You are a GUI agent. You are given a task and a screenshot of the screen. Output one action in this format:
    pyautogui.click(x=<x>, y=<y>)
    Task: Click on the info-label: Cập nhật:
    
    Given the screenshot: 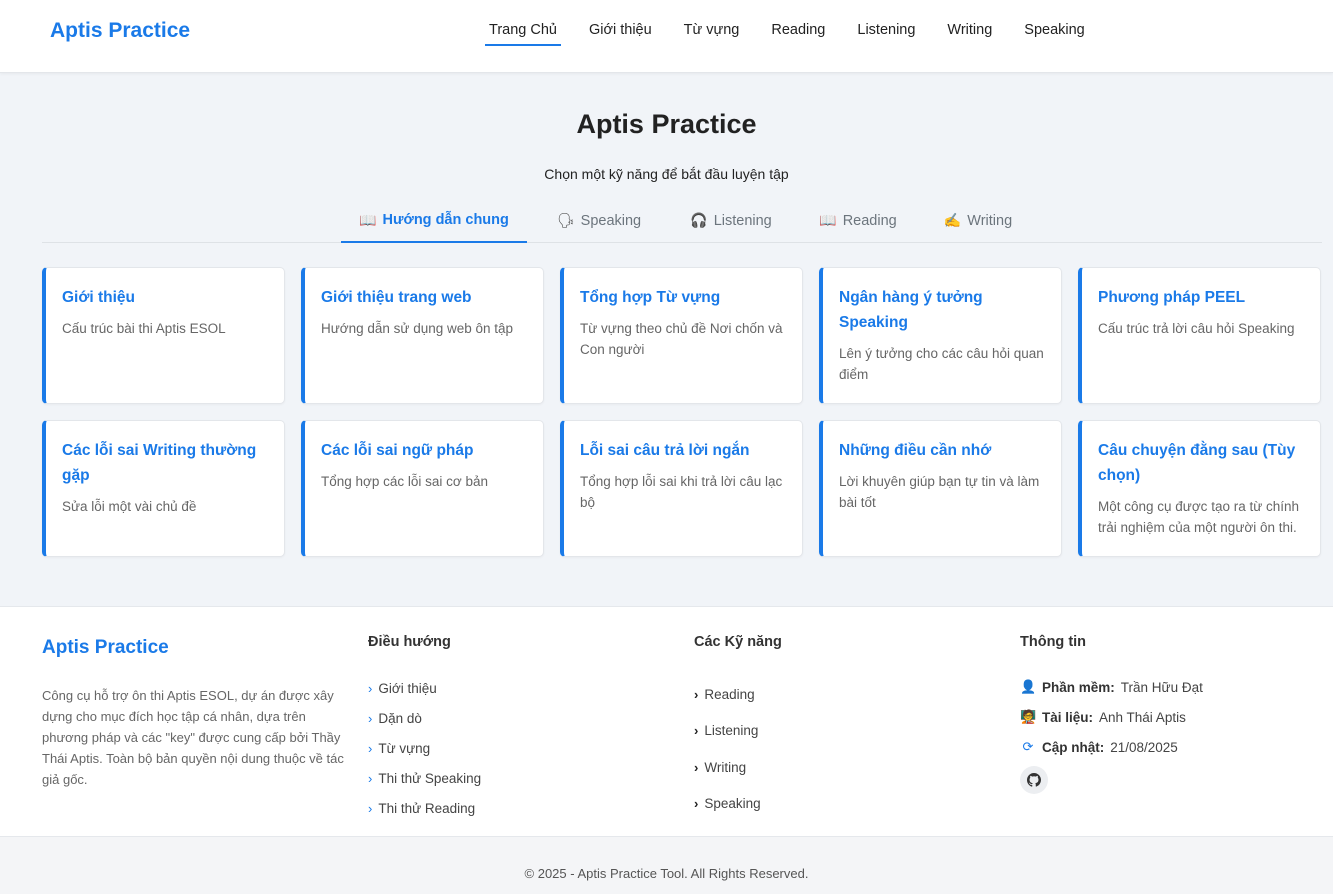 What is the action you would take?
    pyautogui.click(x=1073, y=747)
    